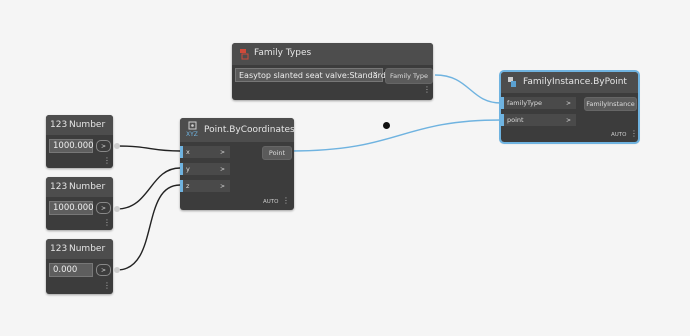 This screenshot has height=336, width=690. I want to click on input-port-x: x >, so click(205, 152).